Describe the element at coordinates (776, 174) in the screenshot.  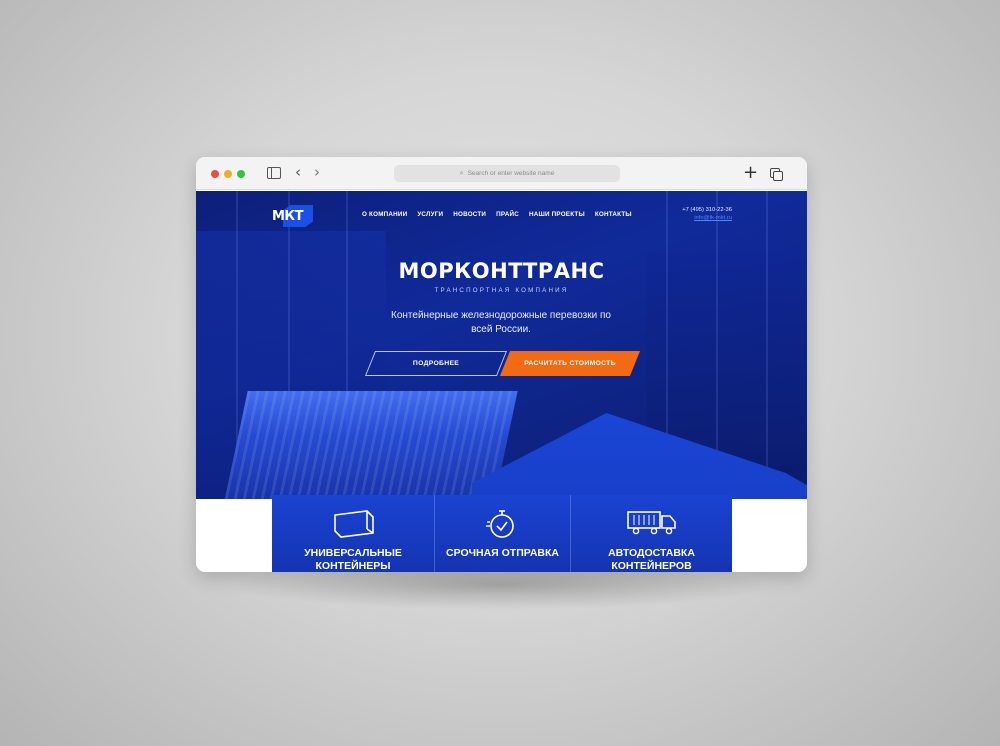
I see `tabs-icon` at that location.